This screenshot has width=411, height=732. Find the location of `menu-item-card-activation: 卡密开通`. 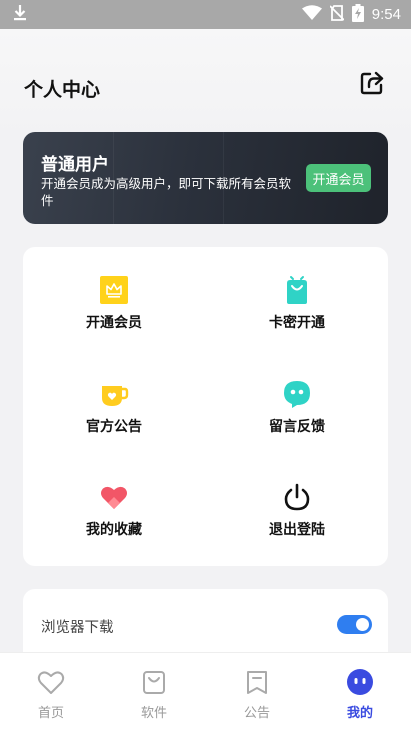

menu-item-card-activation: 卡密开通 is located at coordinates (297, 310).